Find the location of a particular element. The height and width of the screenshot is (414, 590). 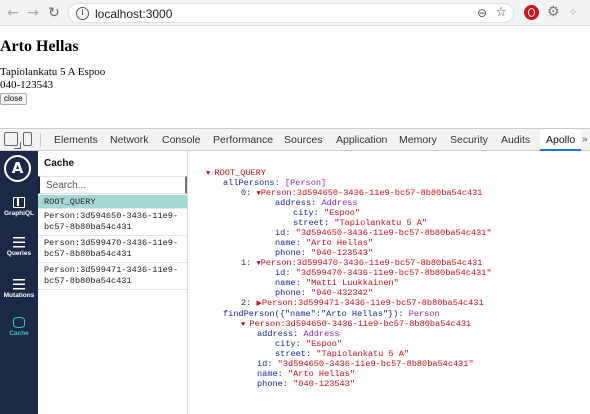

queries-icon is located at coordinates (19, 242).